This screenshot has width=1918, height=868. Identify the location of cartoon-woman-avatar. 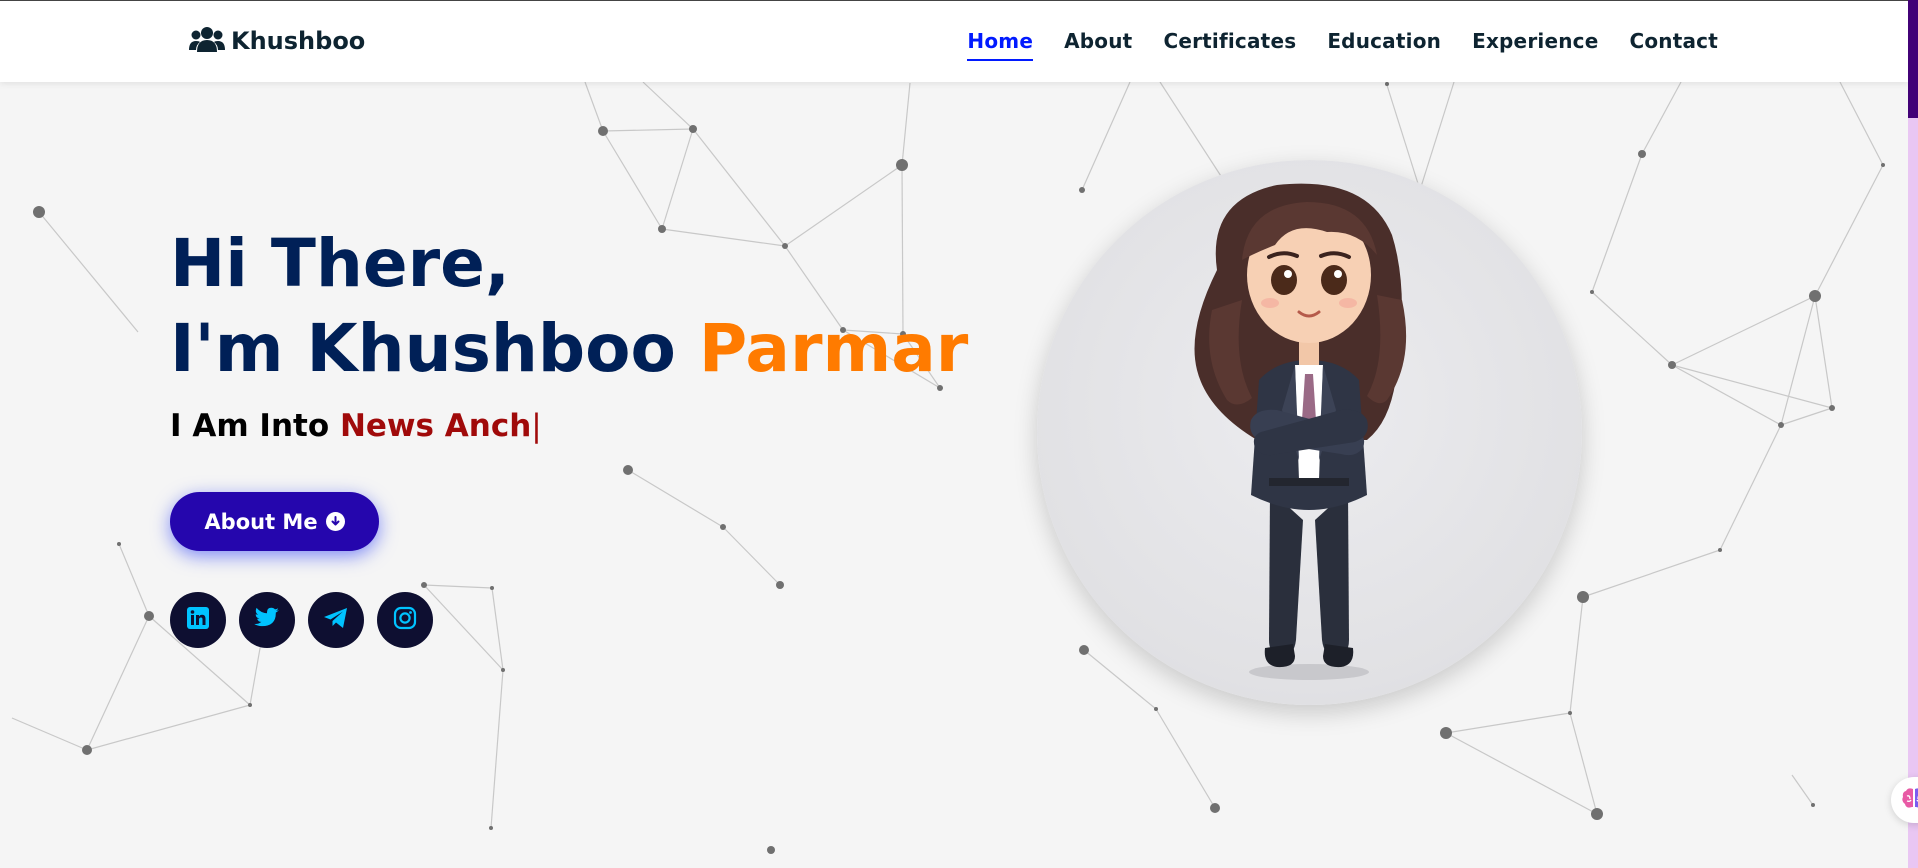
(1300, 431).